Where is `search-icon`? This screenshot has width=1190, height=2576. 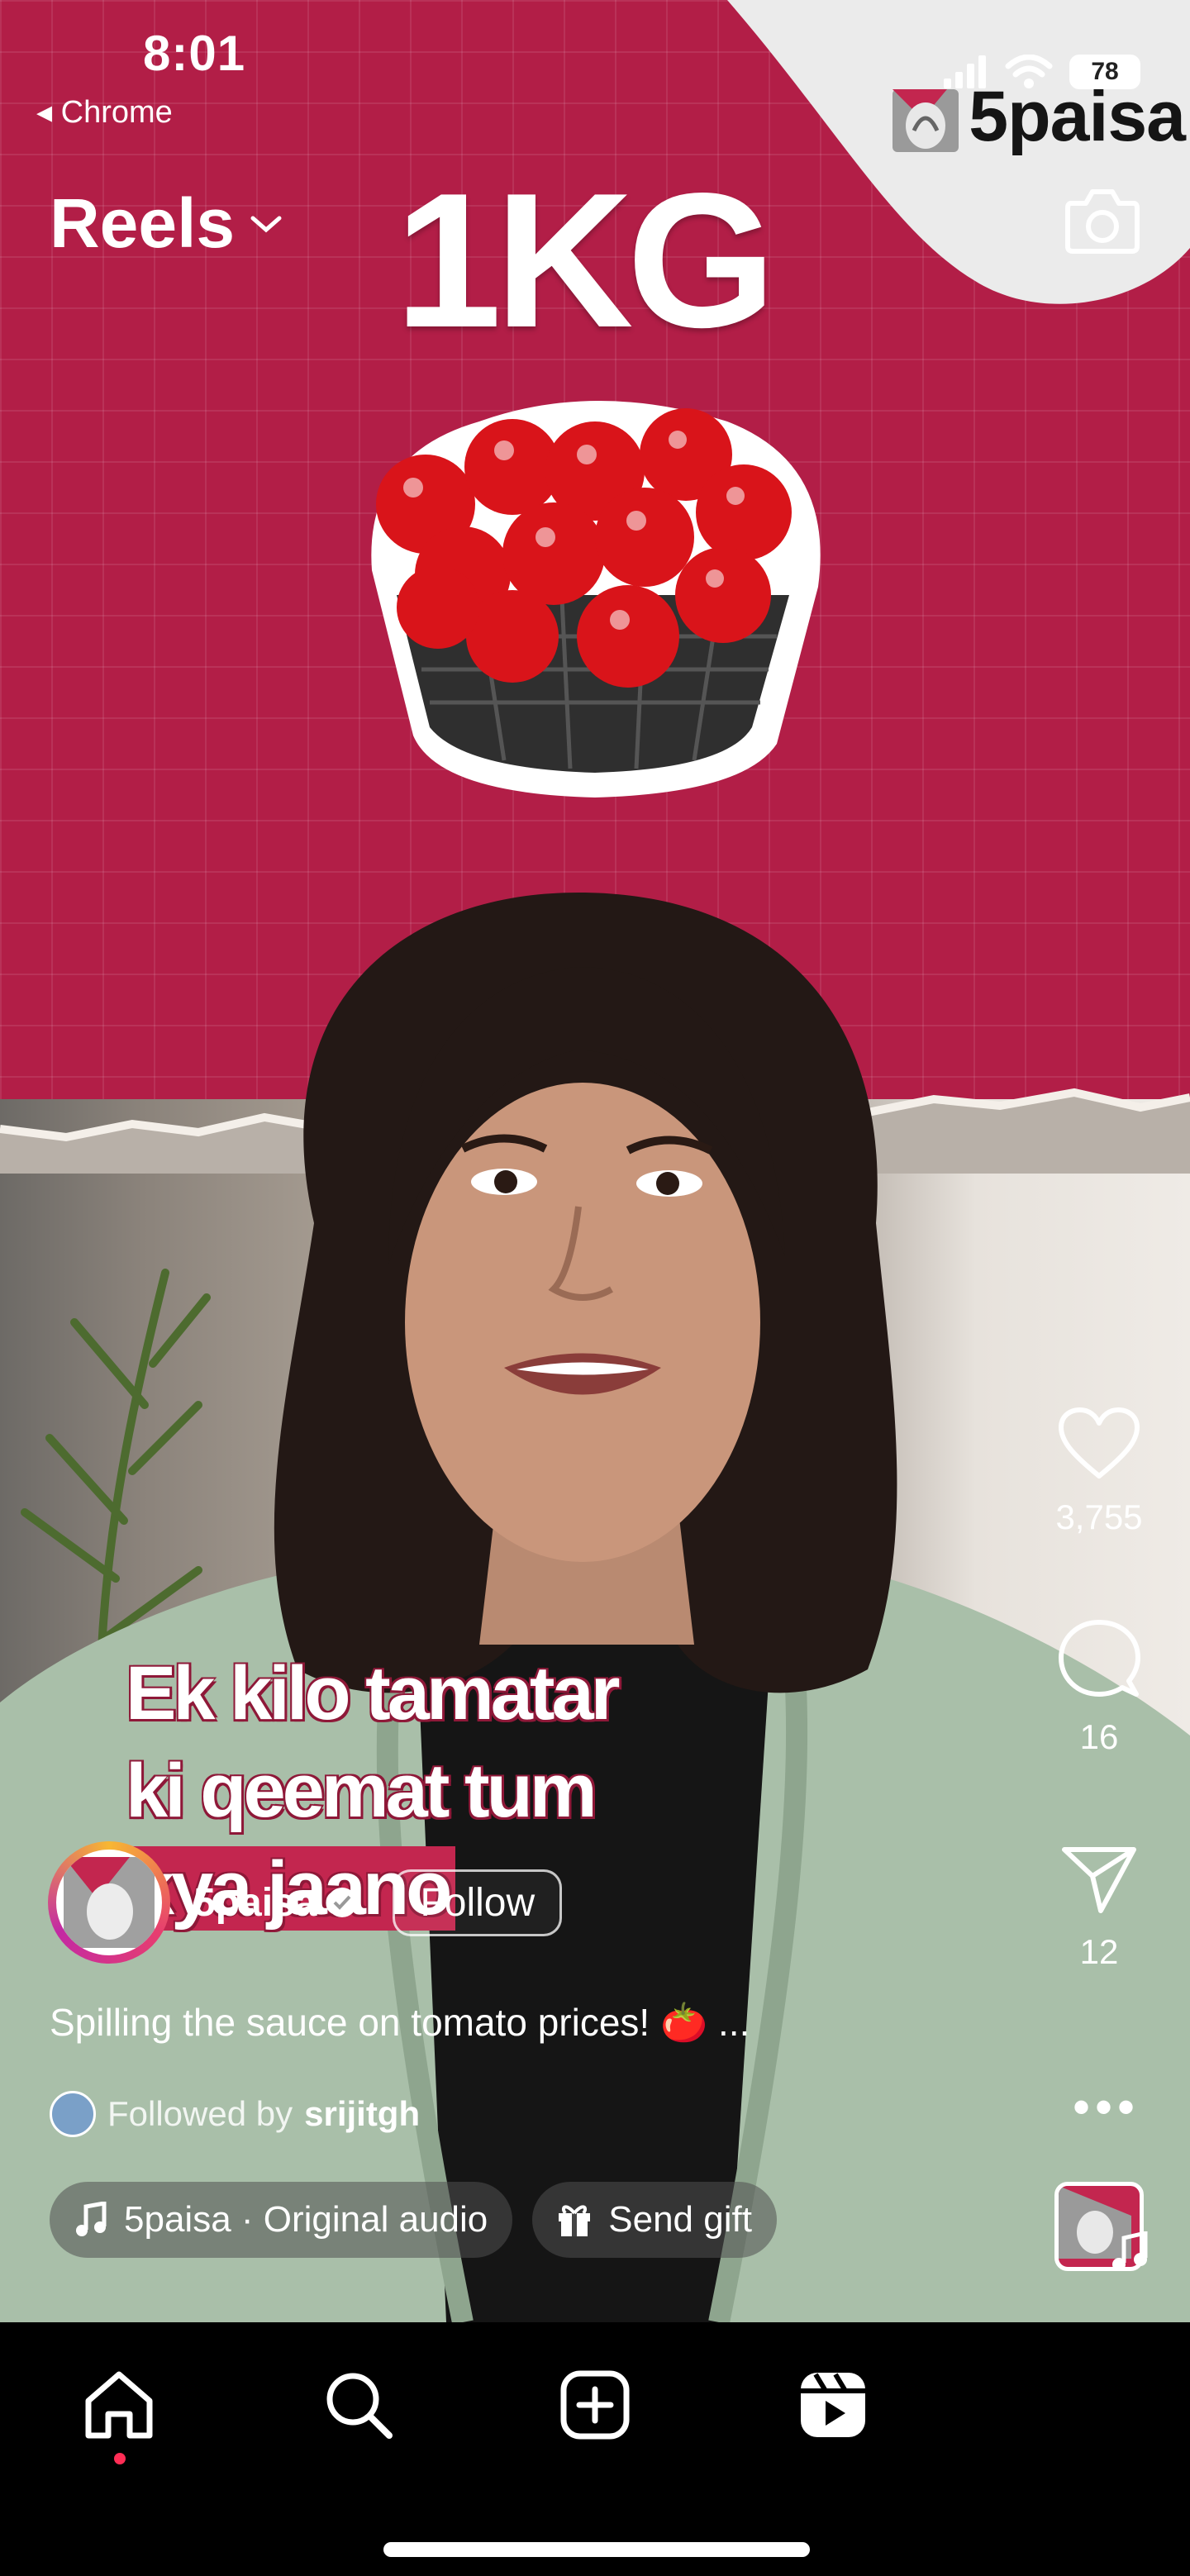 search-icon is located at coordinates (359, 2406).